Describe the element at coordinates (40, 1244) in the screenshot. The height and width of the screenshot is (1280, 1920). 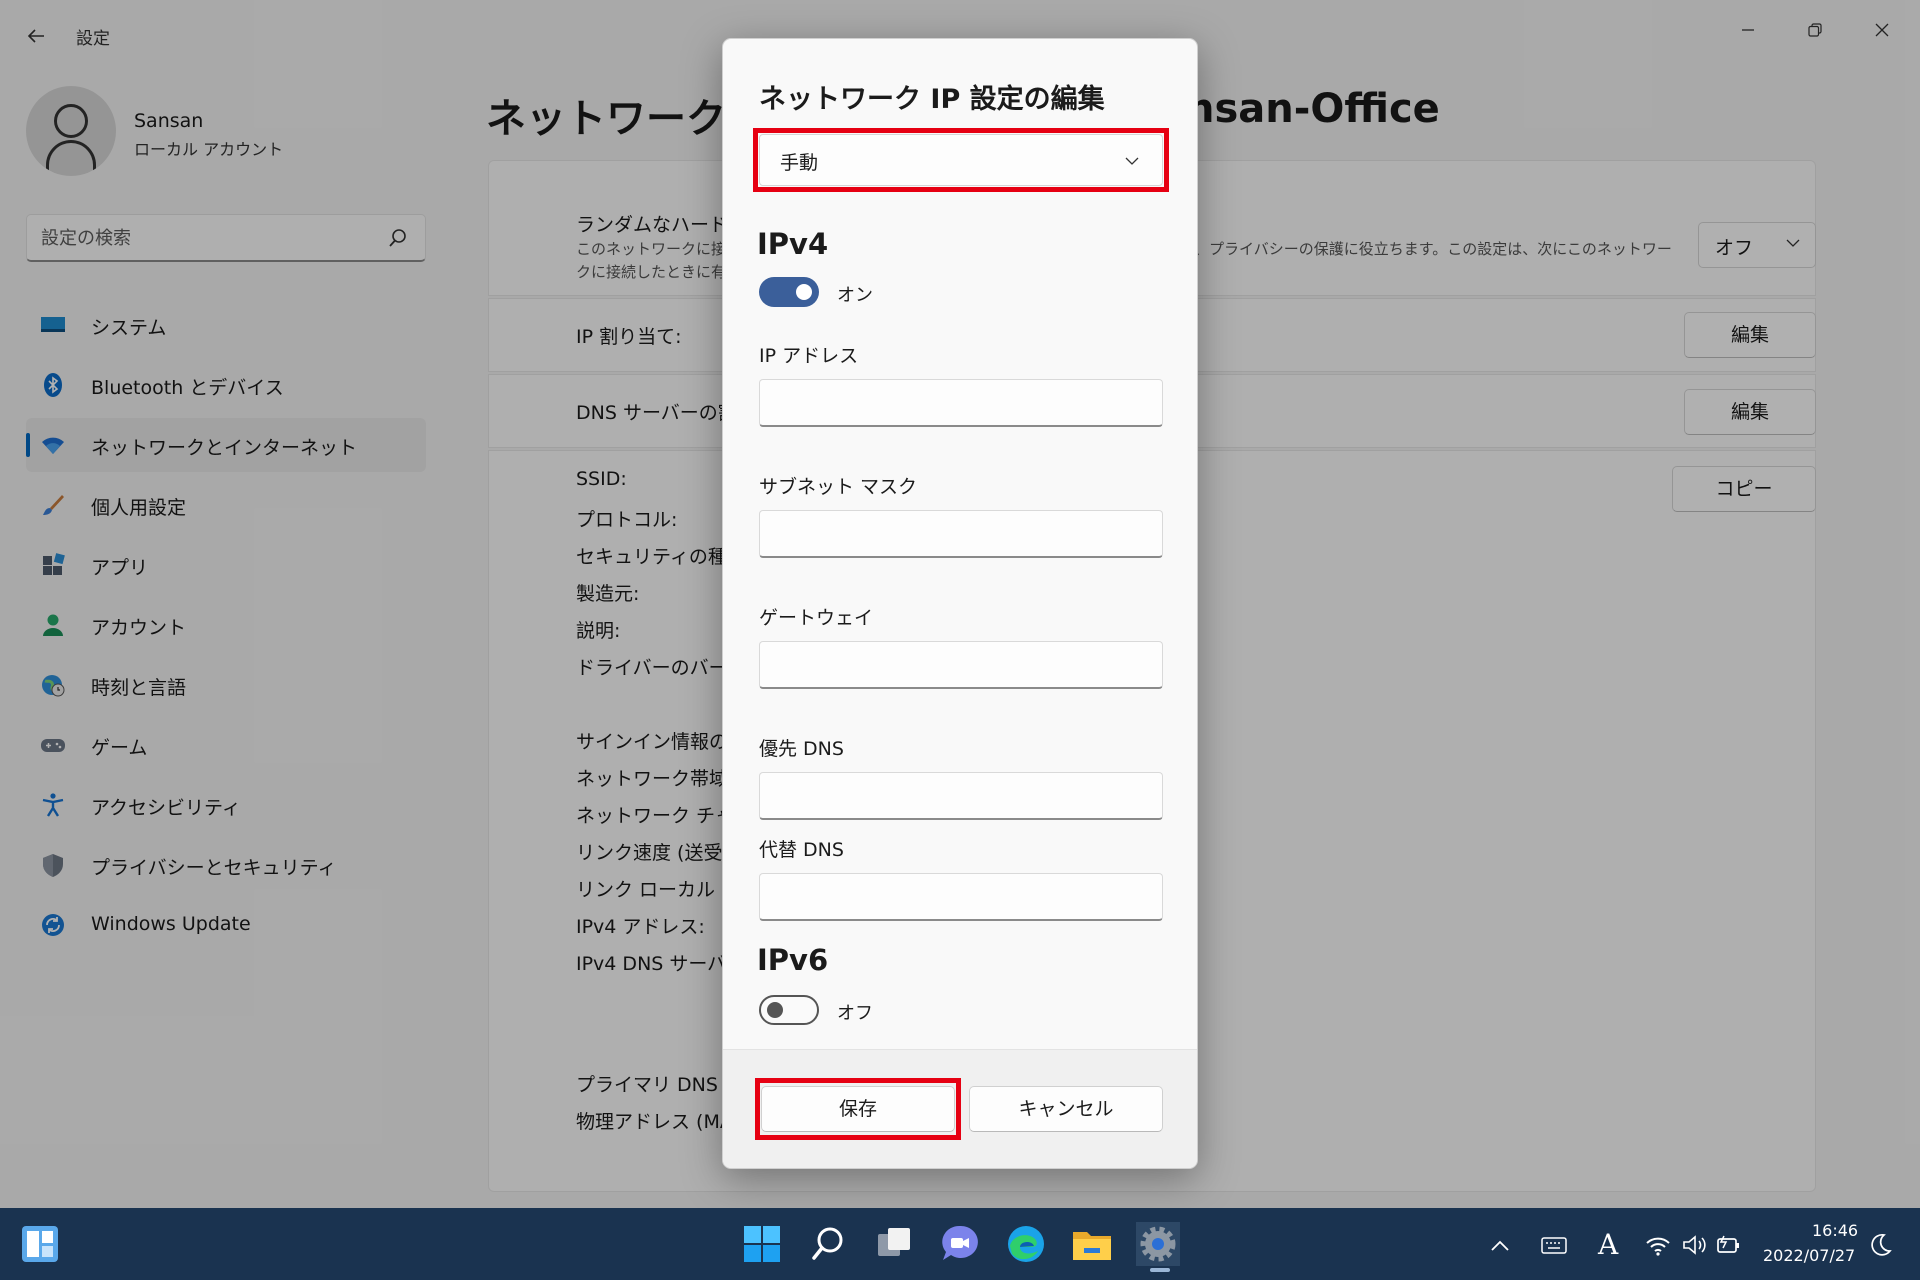
I see `widgets-icon` at that location.